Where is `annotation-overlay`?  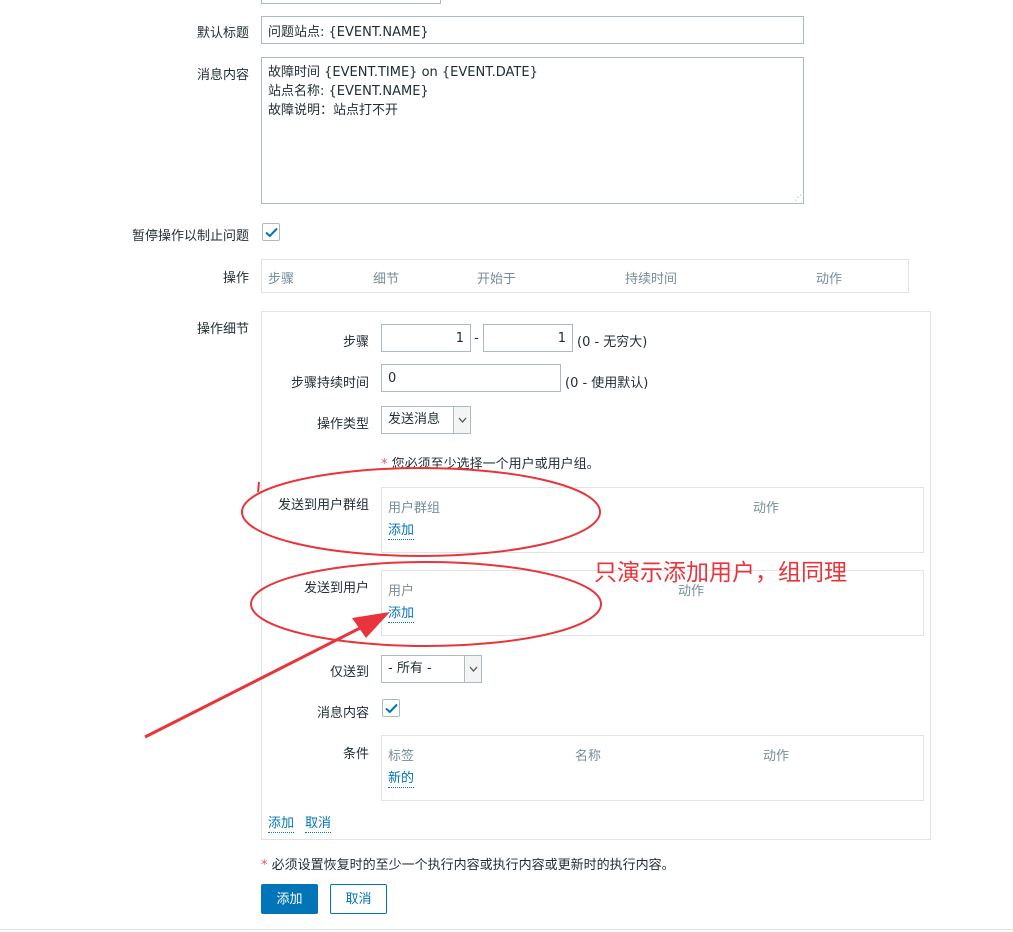 annotation-overlay is located at coordinates (373, 603).